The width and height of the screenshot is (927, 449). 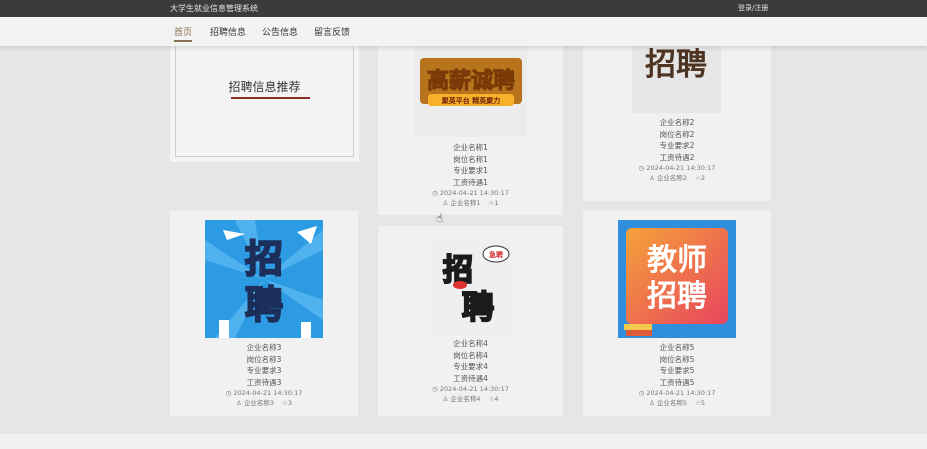 I want to click on nav-item-jobs: 招聘信息, so click(x=228, y=31).